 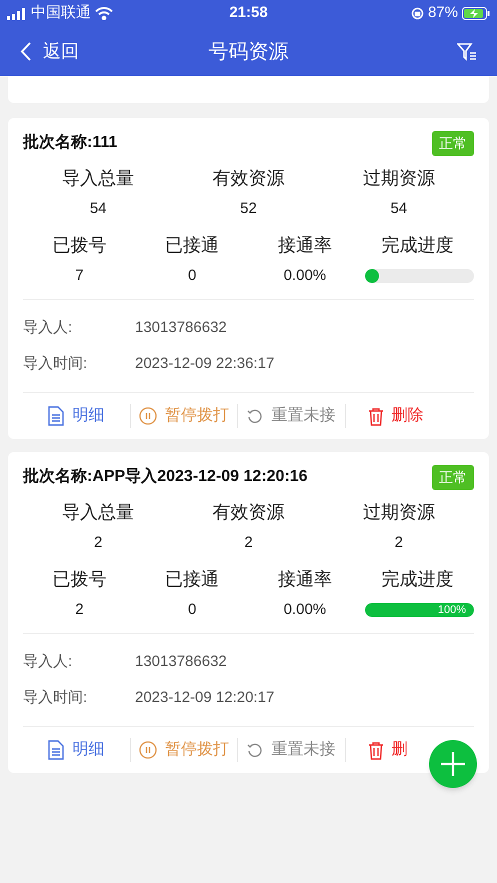 I want to click on battery-charging-icon, so click(x=476, y=13).